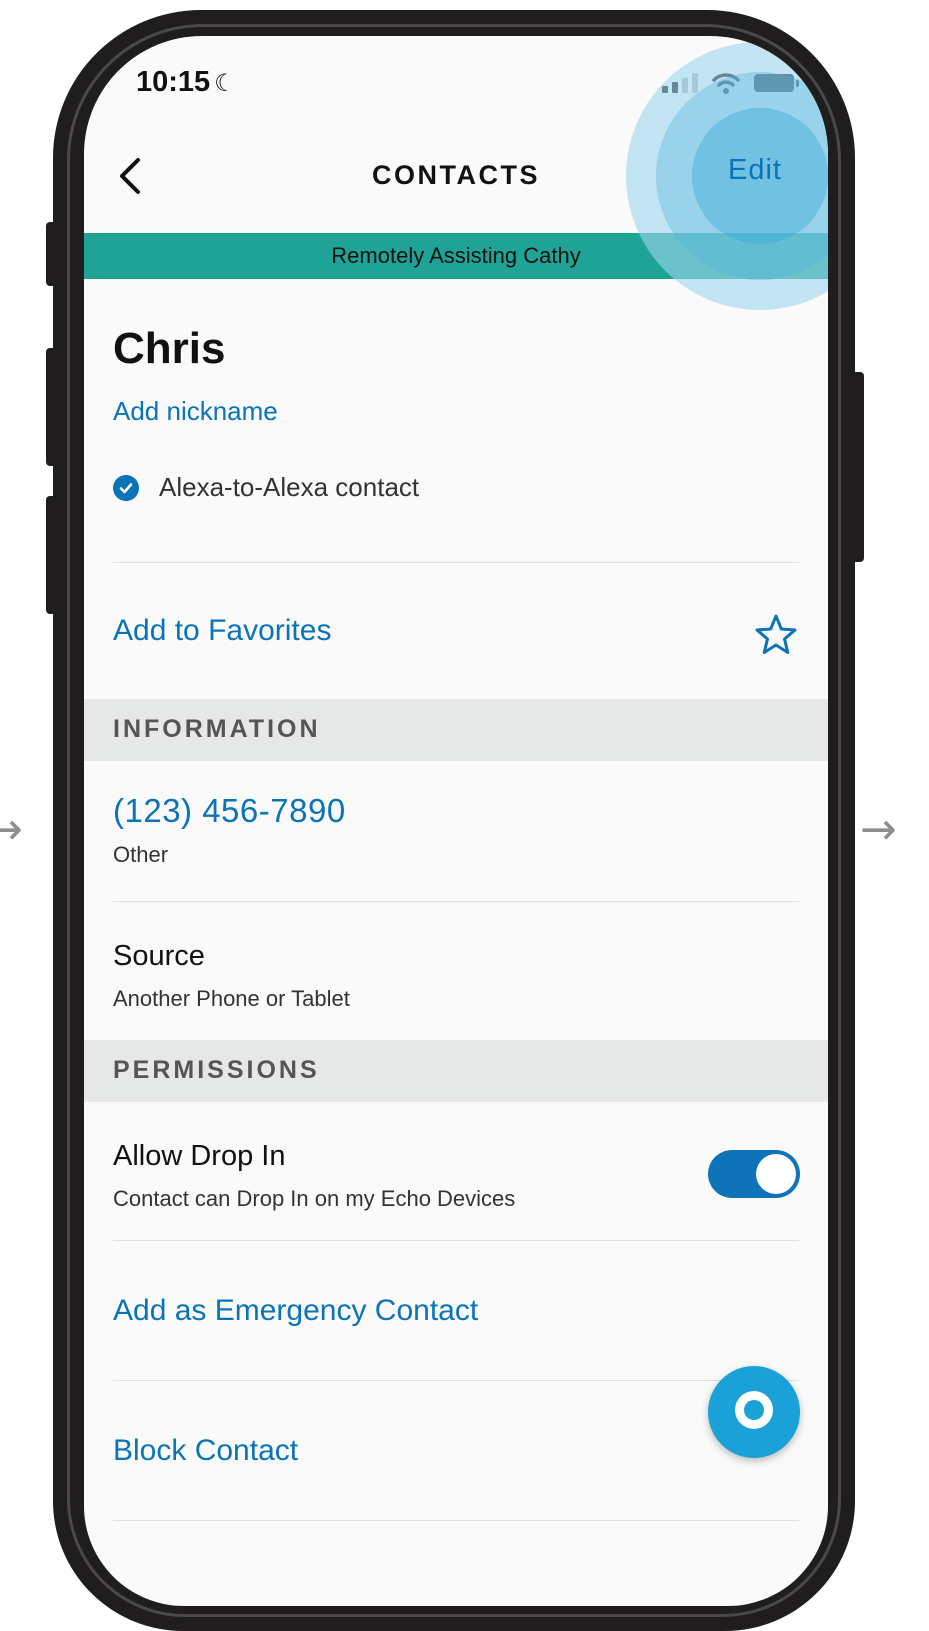 The height and width of the screenshot is (1631, 929). Describe the element at coordinates (216, 1070) in the screenshot. I see `permissions-header-label: PERMISSIONS` at that location.